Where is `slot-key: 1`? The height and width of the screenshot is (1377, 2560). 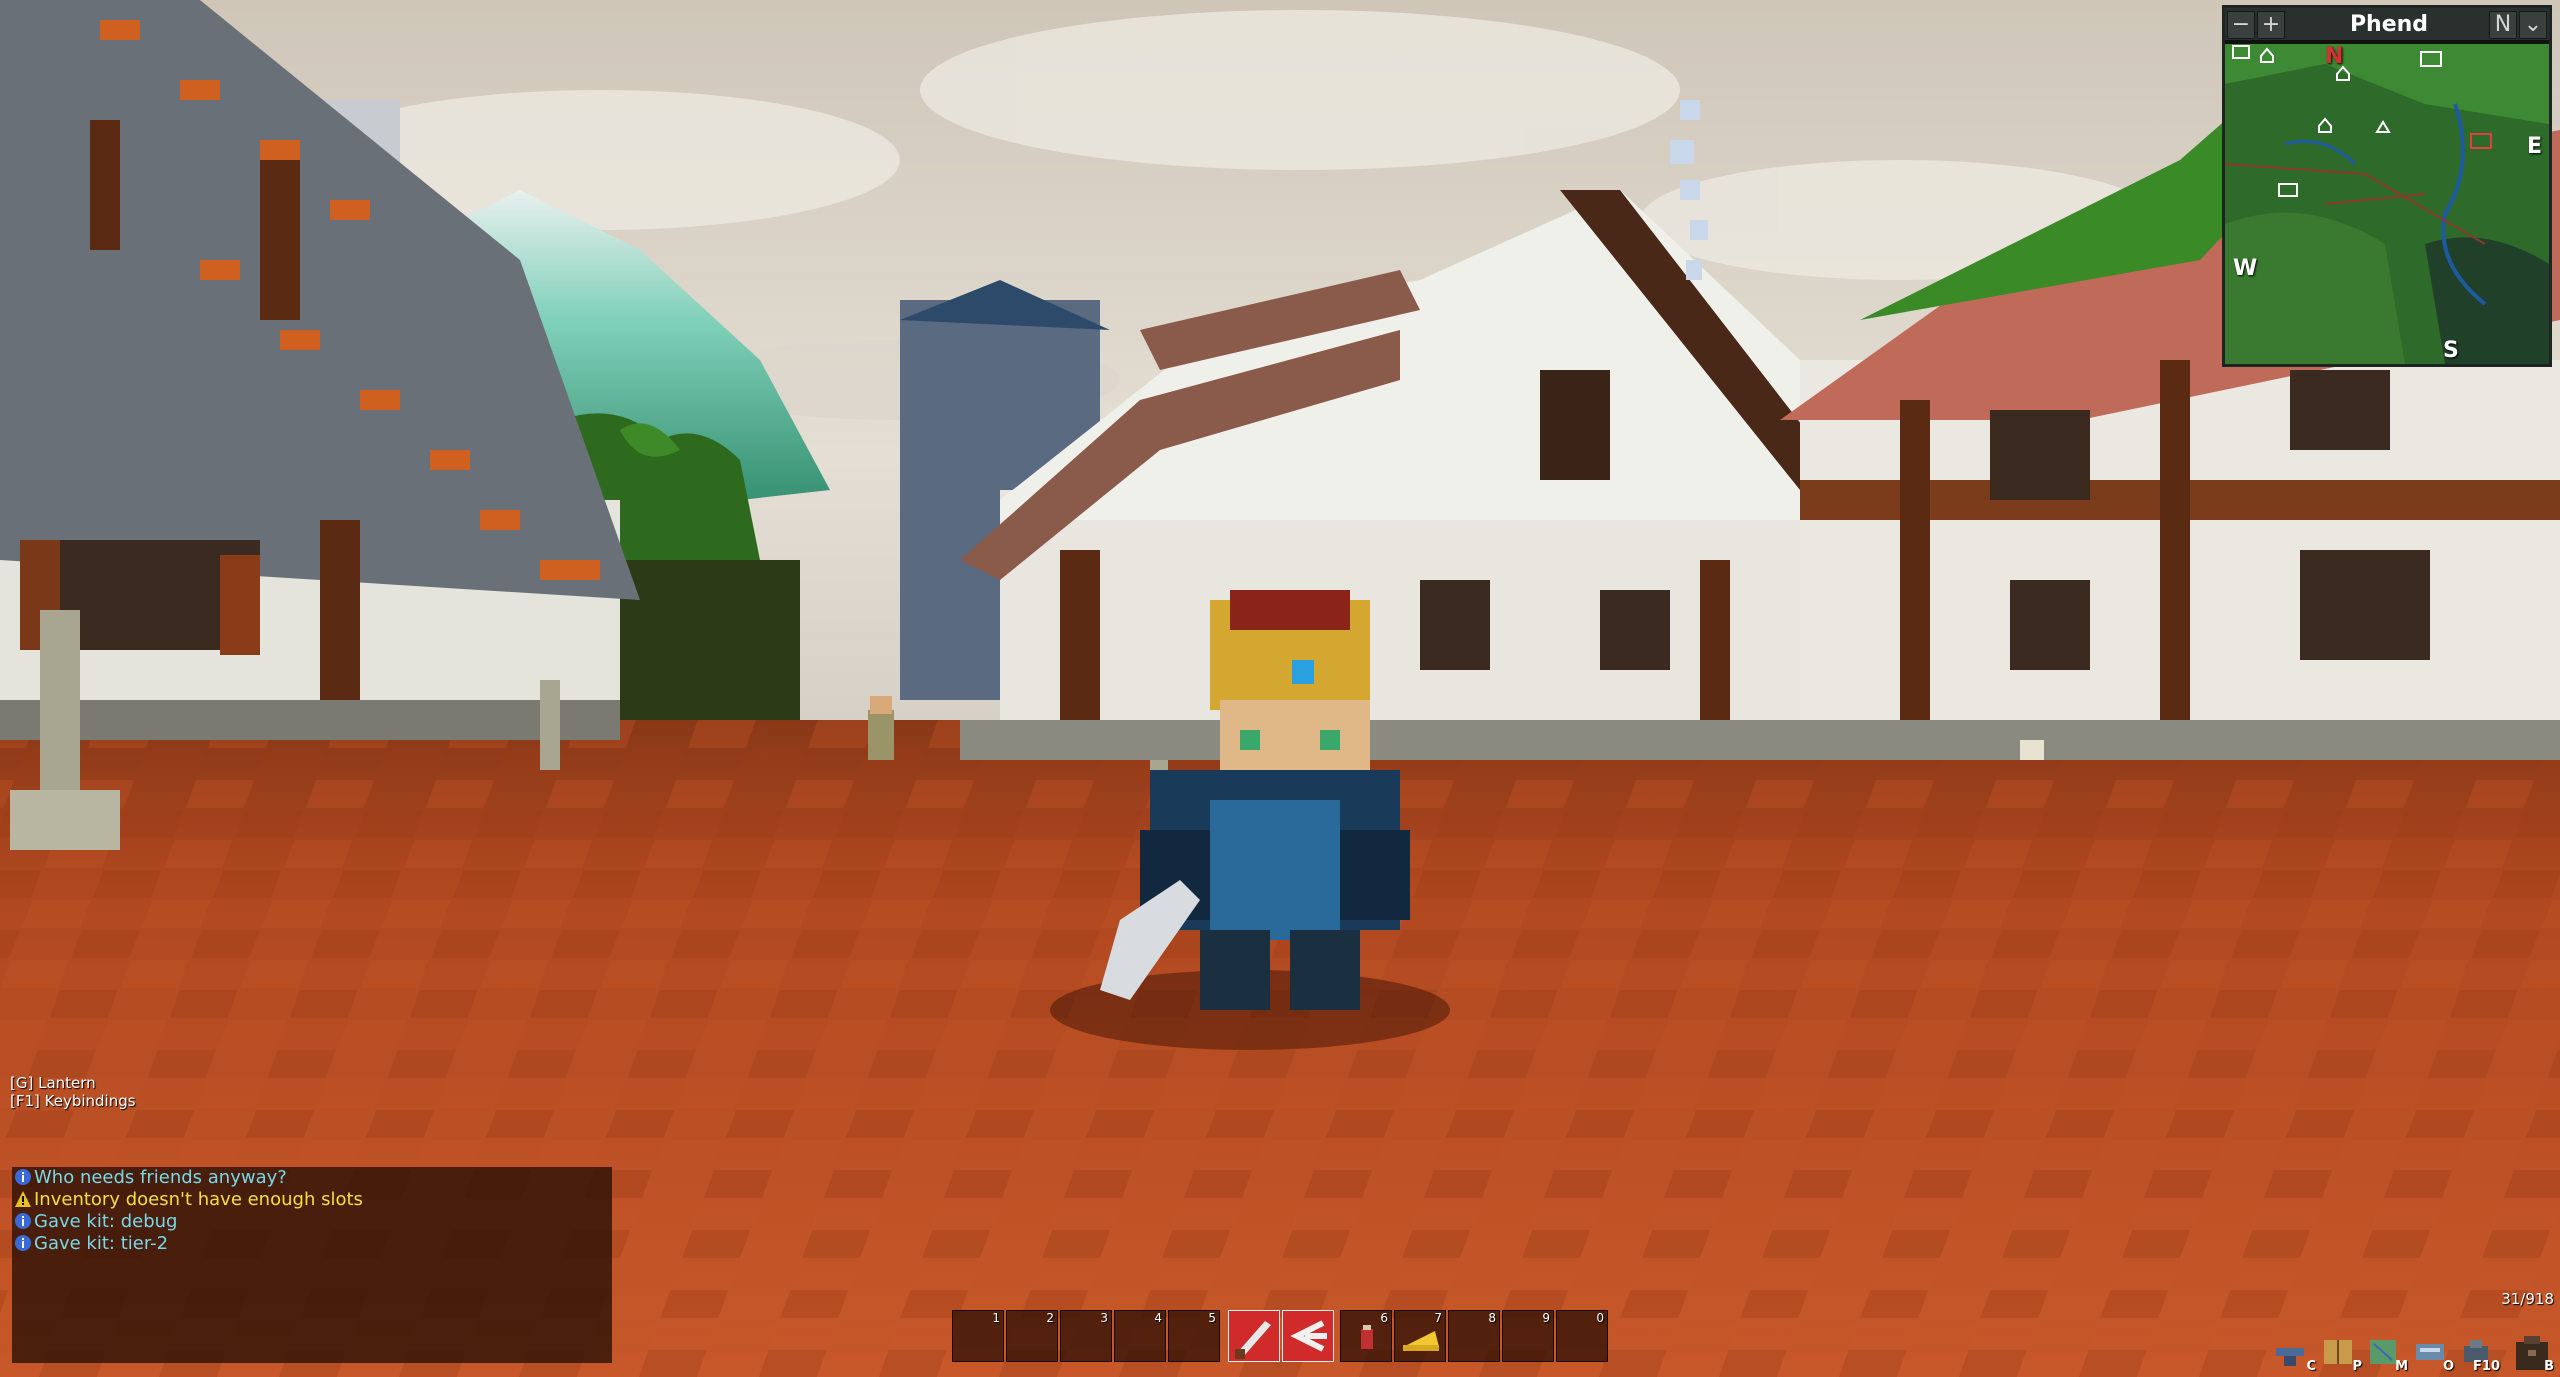
slot-key: 1 is located at coordinates (996, 1318).